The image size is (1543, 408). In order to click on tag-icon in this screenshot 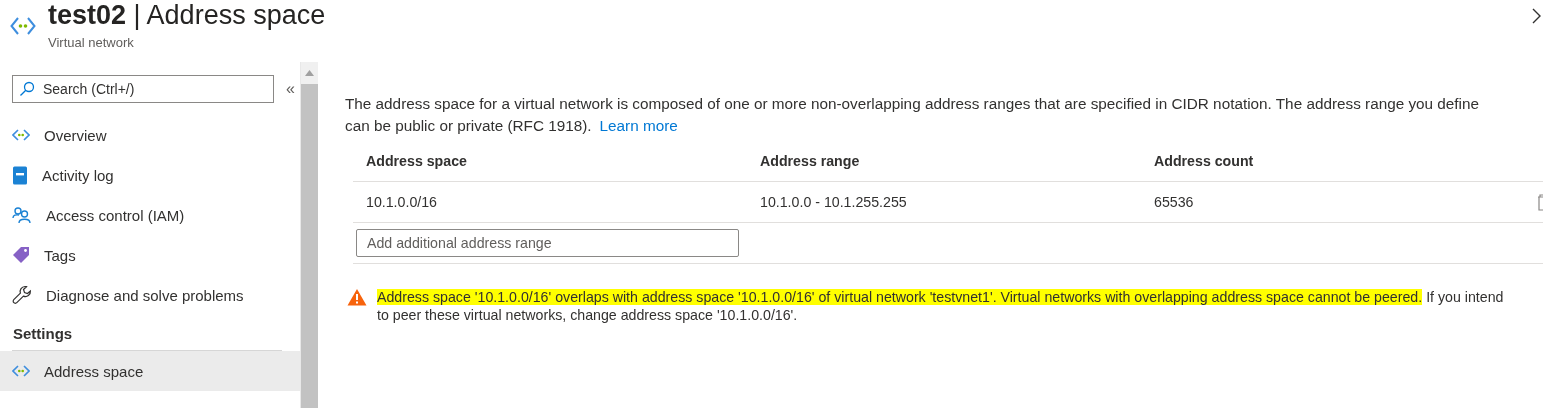, I will do `click(21, 255)`.